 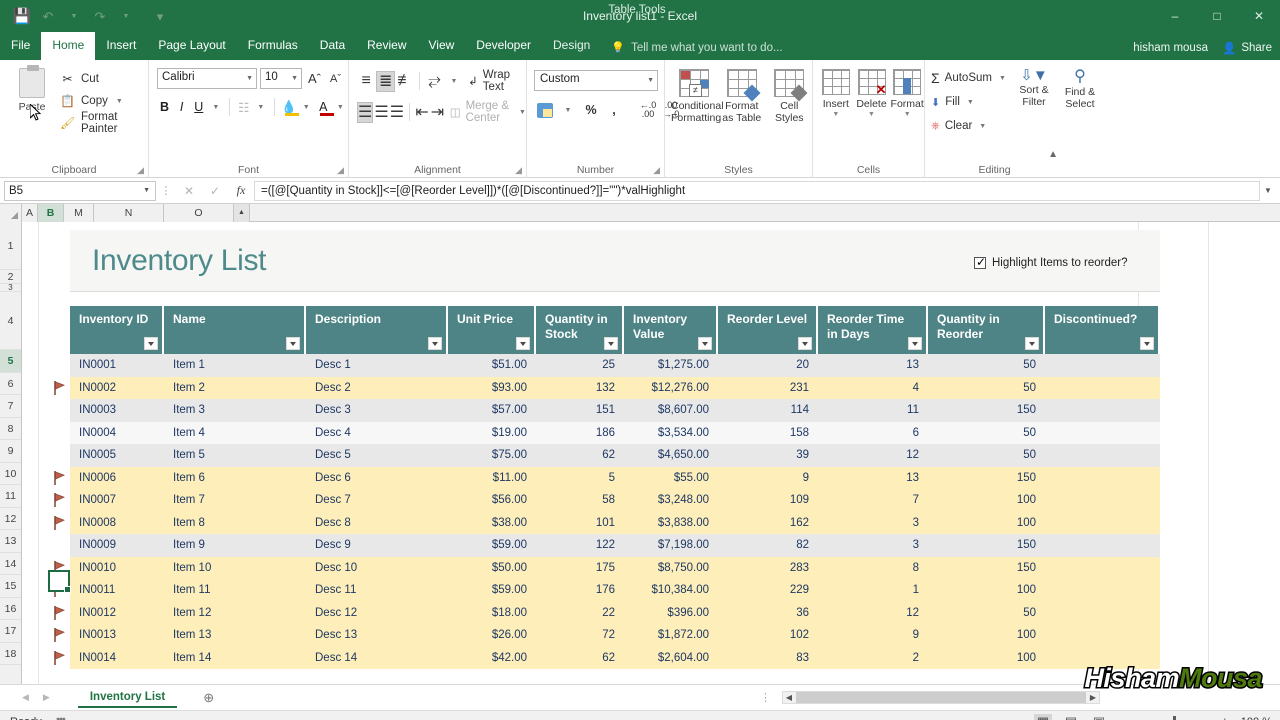 What do you see at coordinates (1002, 78) in the screenshot?
I see `autosum-dropdown-icon: ▼` at bounding box center [1002, 78].